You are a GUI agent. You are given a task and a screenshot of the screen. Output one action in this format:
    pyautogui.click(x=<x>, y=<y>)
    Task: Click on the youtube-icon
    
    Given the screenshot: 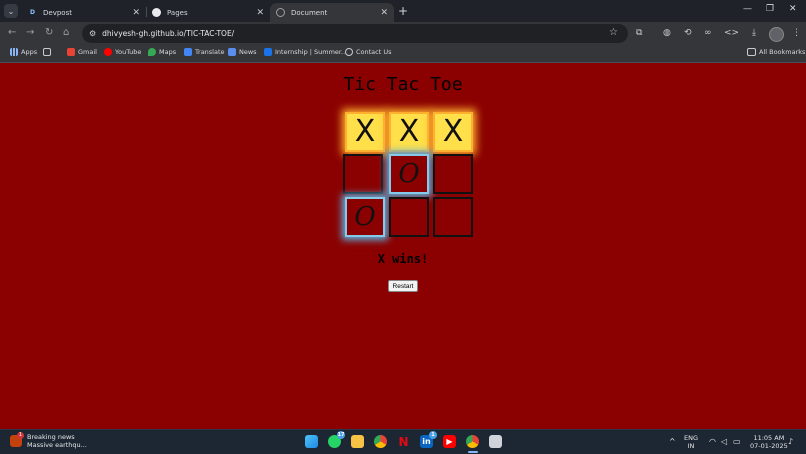 What is the action you would take?
    pyautogui.click(x=108, y=52)
    